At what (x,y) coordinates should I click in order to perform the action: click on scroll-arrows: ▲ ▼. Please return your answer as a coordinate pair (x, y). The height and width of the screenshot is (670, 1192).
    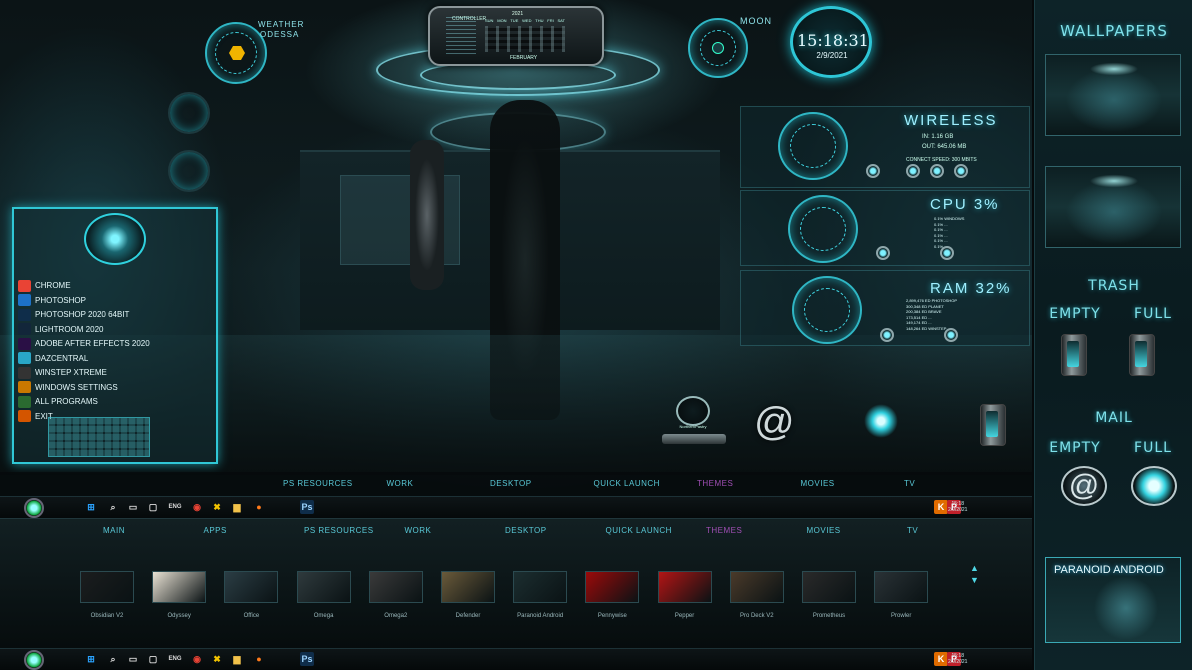
    Looking at the image, I should click on (974, 574).